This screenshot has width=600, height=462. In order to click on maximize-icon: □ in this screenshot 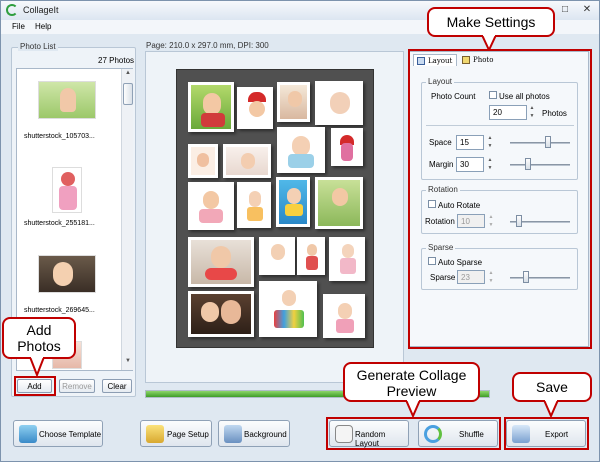, I will do `click(565, 10)`.